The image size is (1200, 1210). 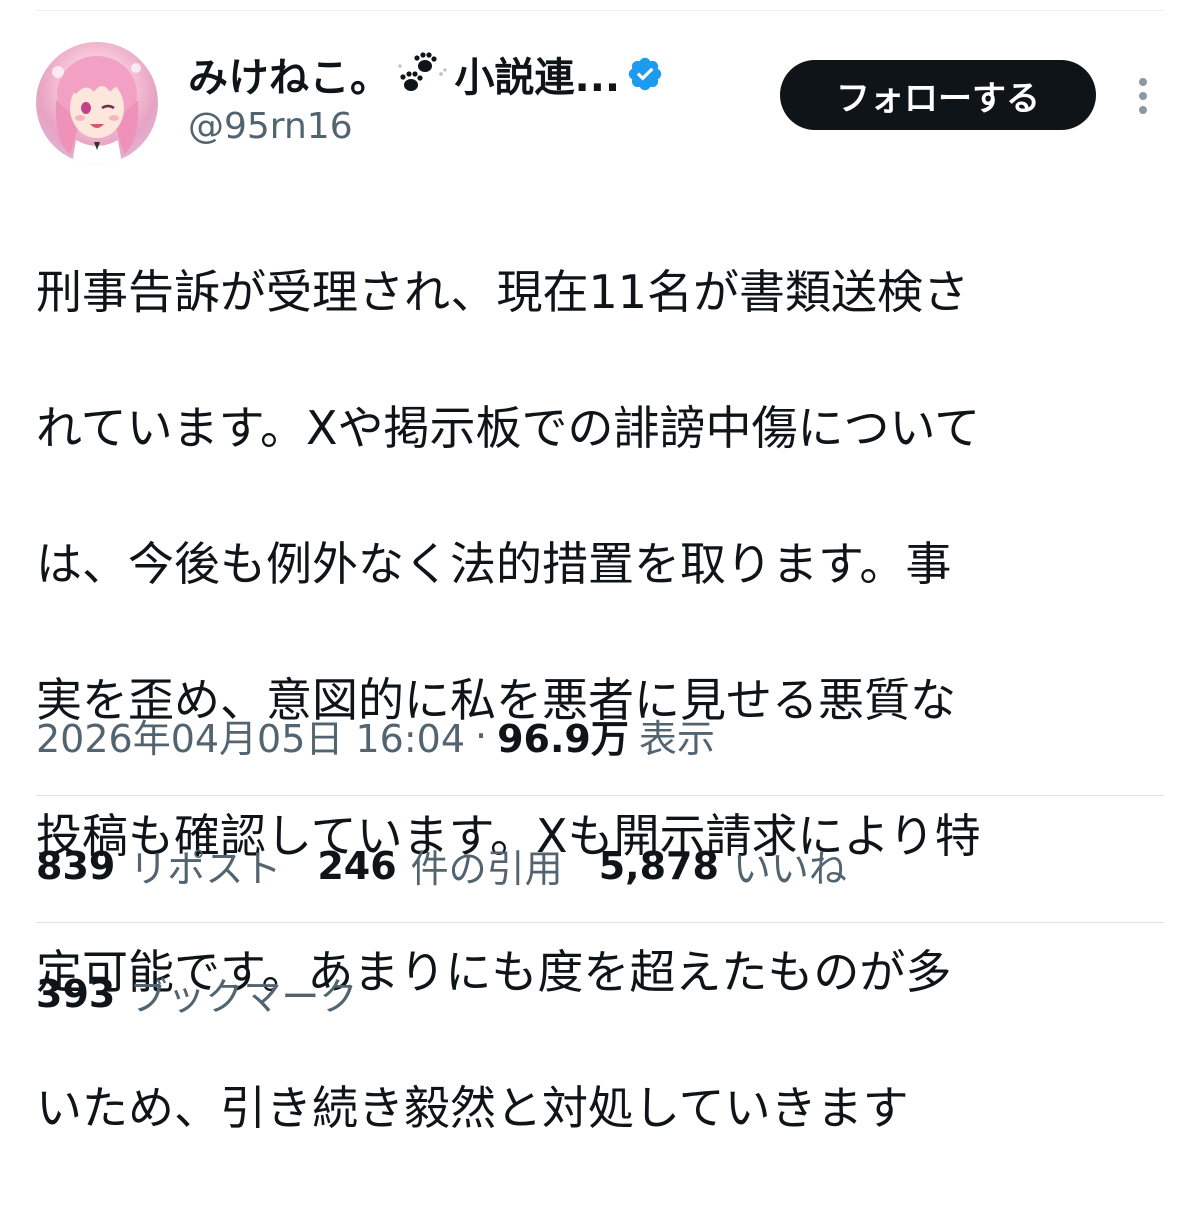 I want to click on bookmarks-label: ブックマーク, so click(x=243, y=997).